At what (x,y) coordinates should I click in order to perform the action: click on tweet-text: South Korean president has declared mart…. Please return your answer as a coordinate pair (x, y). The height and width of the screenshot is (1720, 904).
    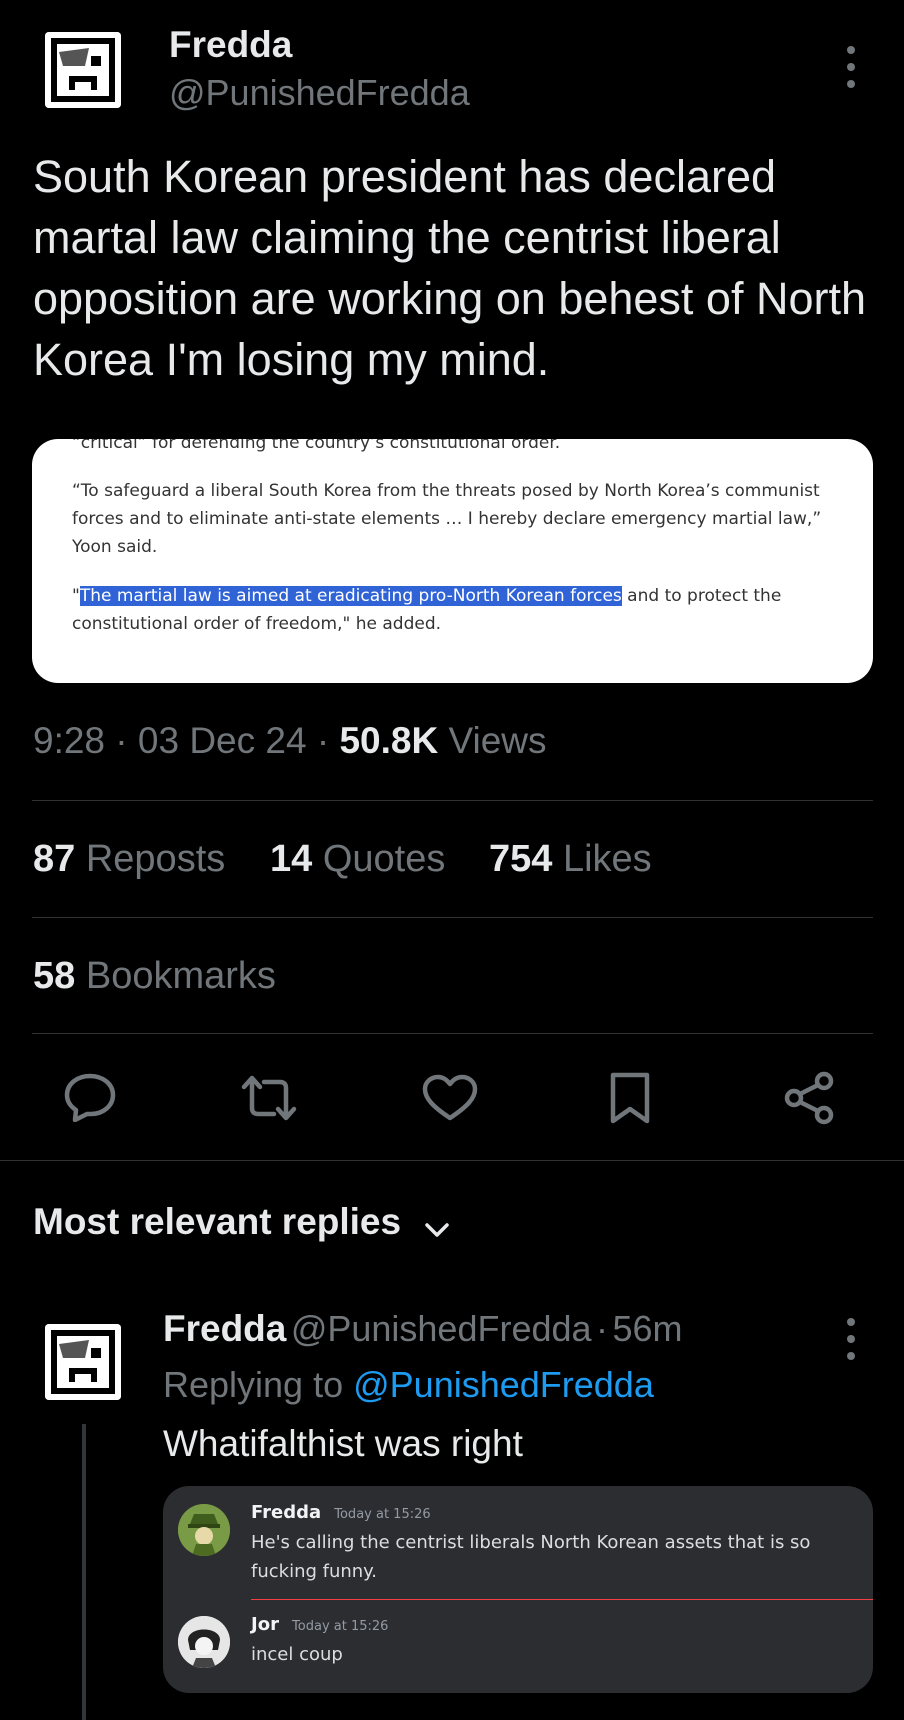
    Looking at the image, I should click on (450, 268).